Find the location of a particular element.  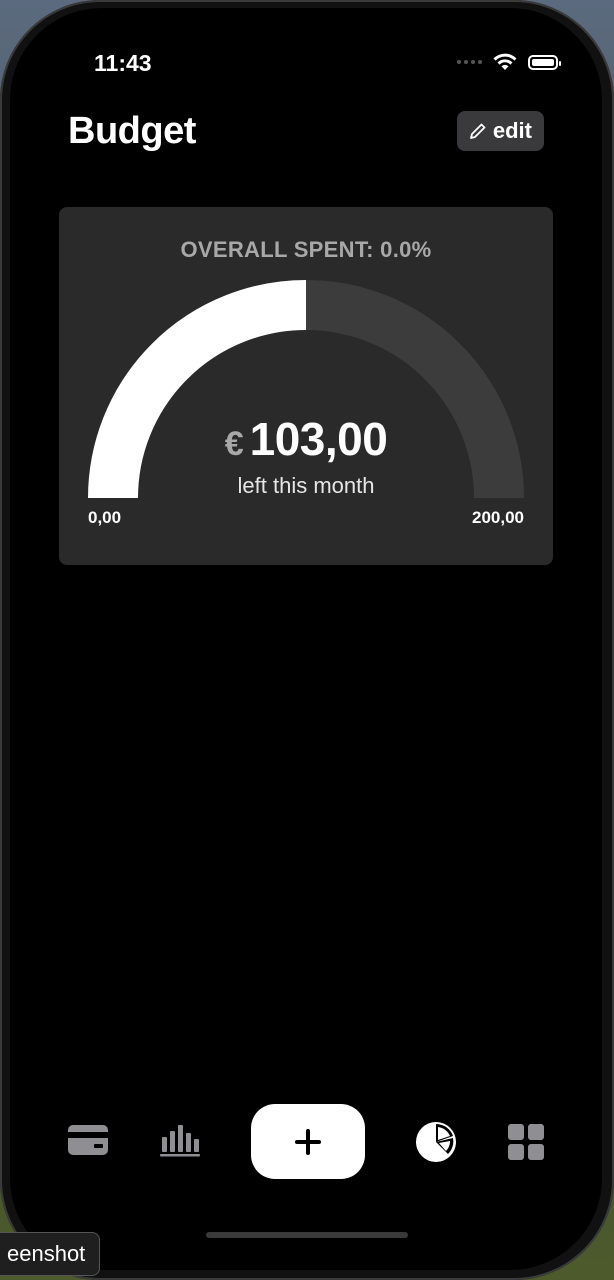

currency-symbol: € is located at coordinates (234, 444).